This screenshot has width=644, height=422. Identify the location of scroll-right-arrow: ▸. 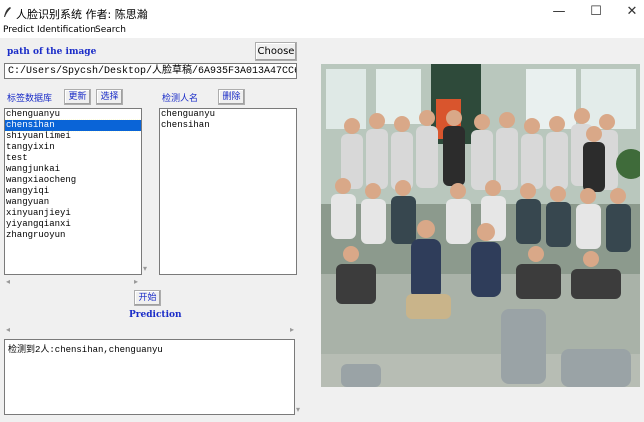
(136, 282).